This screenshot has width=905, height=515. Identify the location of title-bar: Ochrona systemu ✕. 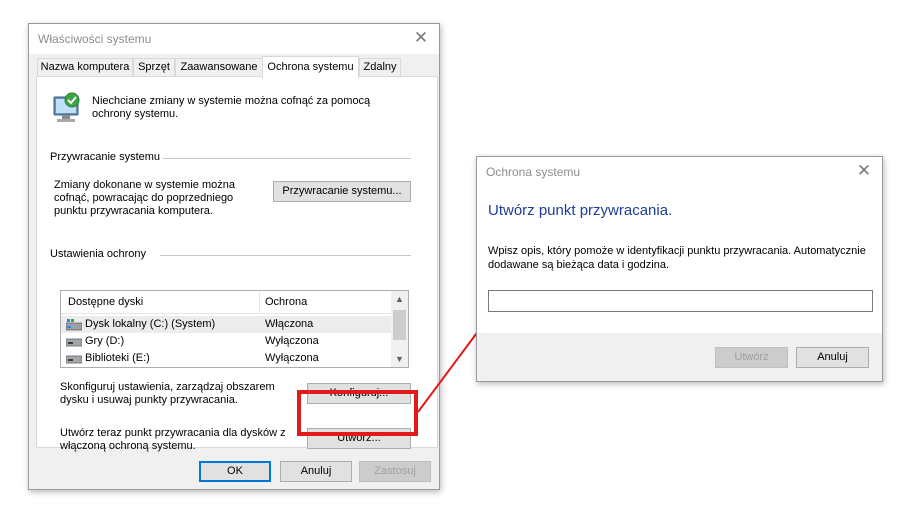
(679, 171).